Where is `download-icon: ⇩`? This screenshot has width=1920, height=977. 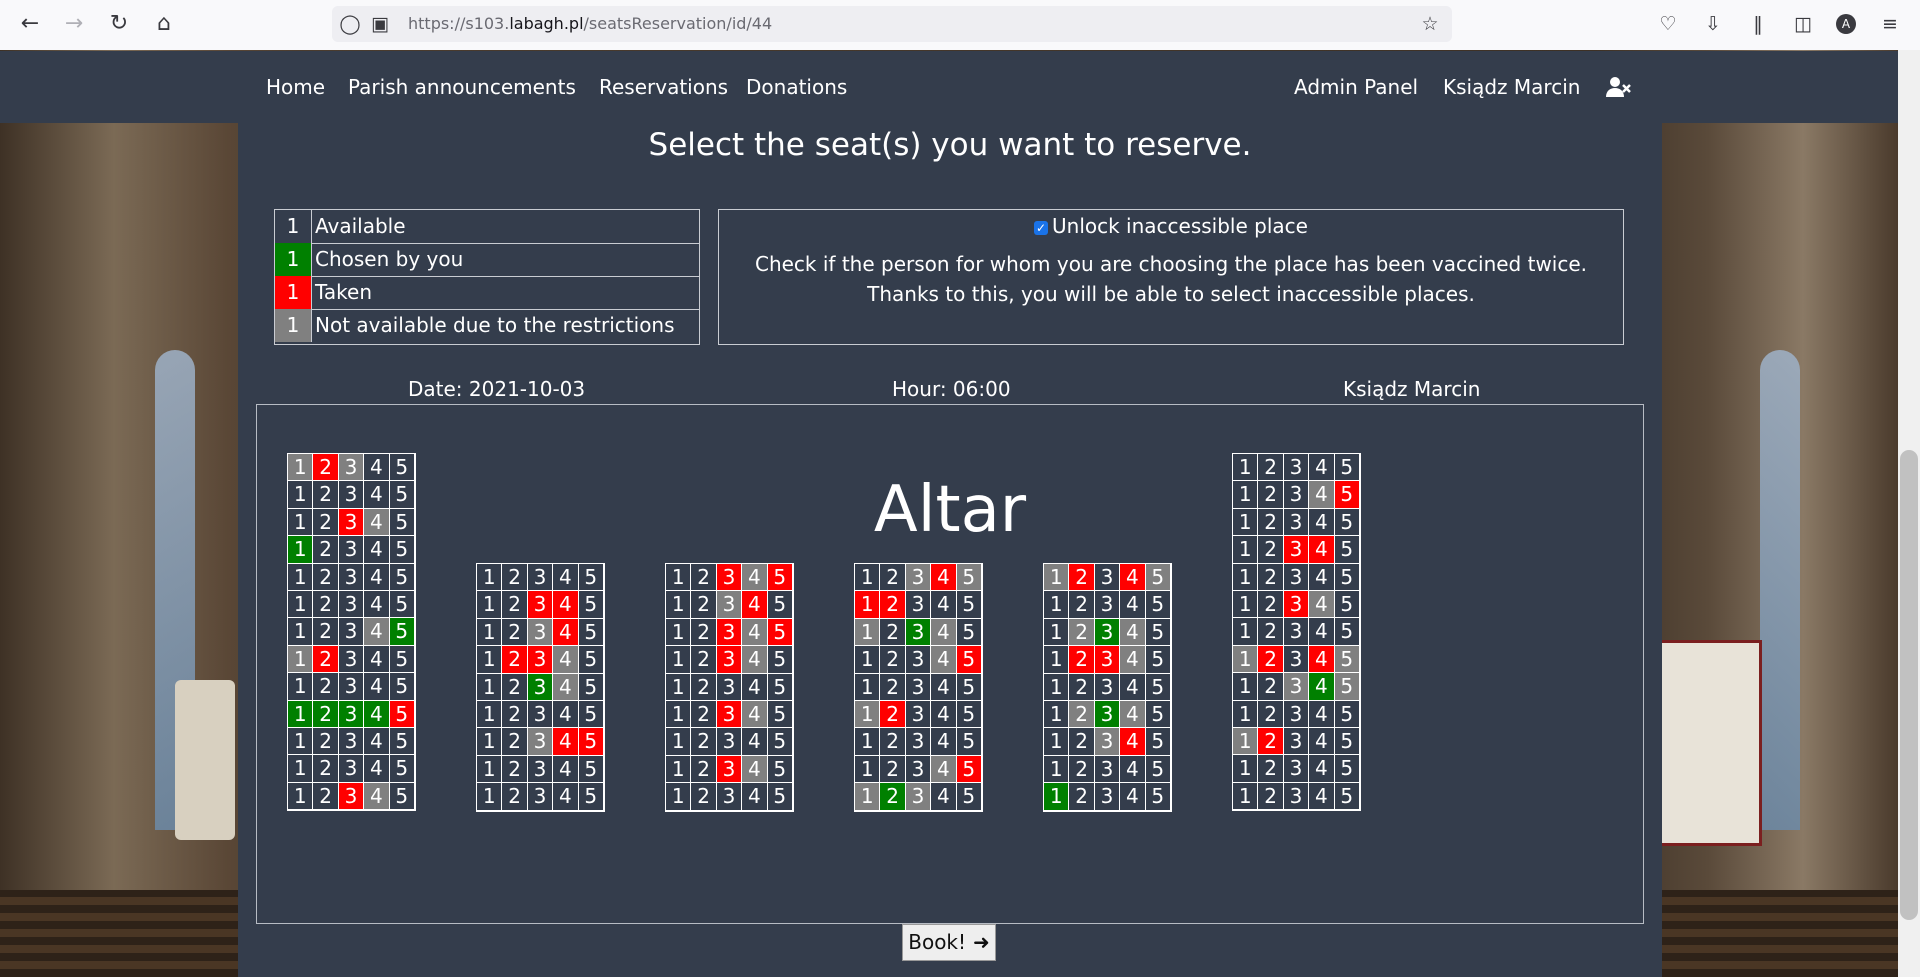
download-icon: ⇩ is located at coordinates (1713, 24).